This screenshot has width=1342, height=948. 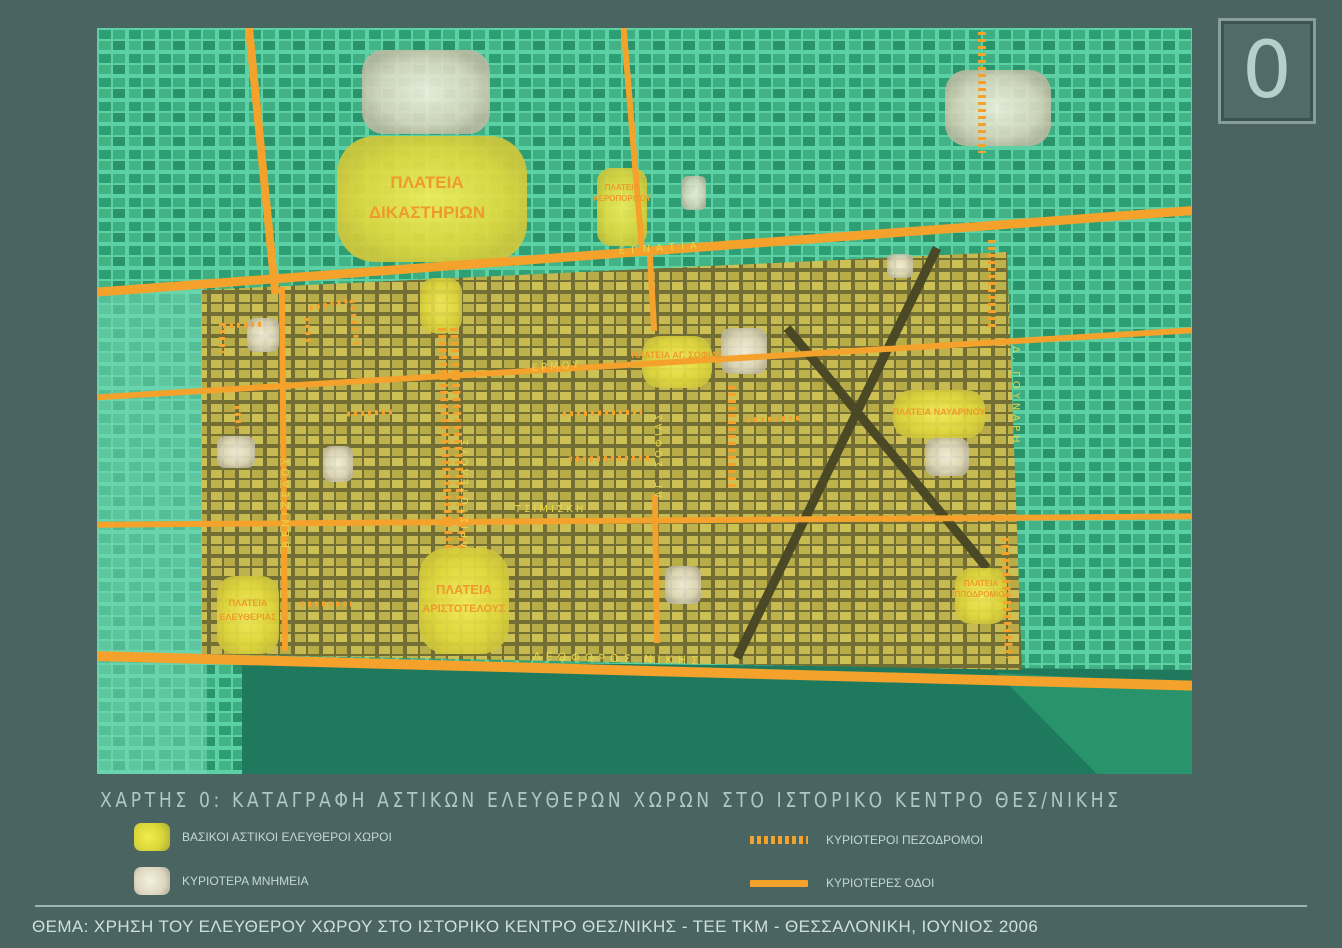 I want to click on open-space-aristotelous-north, so click(x=441, y=305).